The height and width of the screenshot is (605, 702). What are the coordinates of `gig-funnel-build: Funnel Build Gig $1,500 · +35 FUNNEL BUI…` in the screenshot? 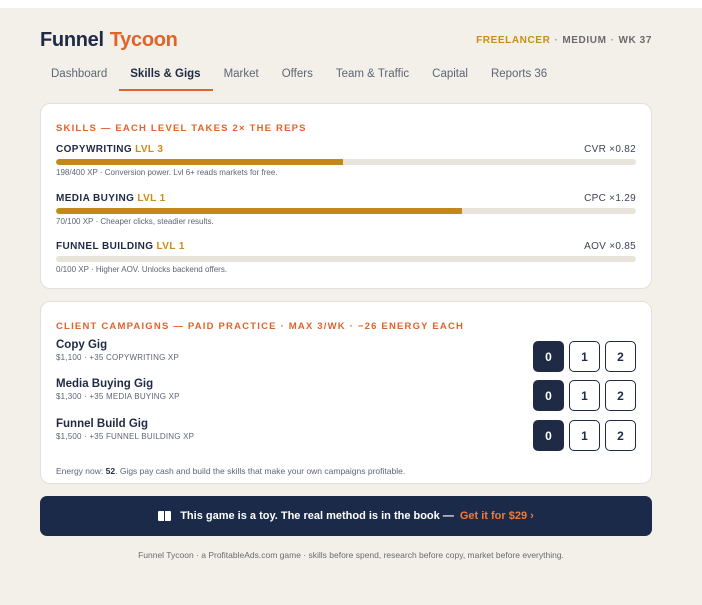 It's located at (346, 435).